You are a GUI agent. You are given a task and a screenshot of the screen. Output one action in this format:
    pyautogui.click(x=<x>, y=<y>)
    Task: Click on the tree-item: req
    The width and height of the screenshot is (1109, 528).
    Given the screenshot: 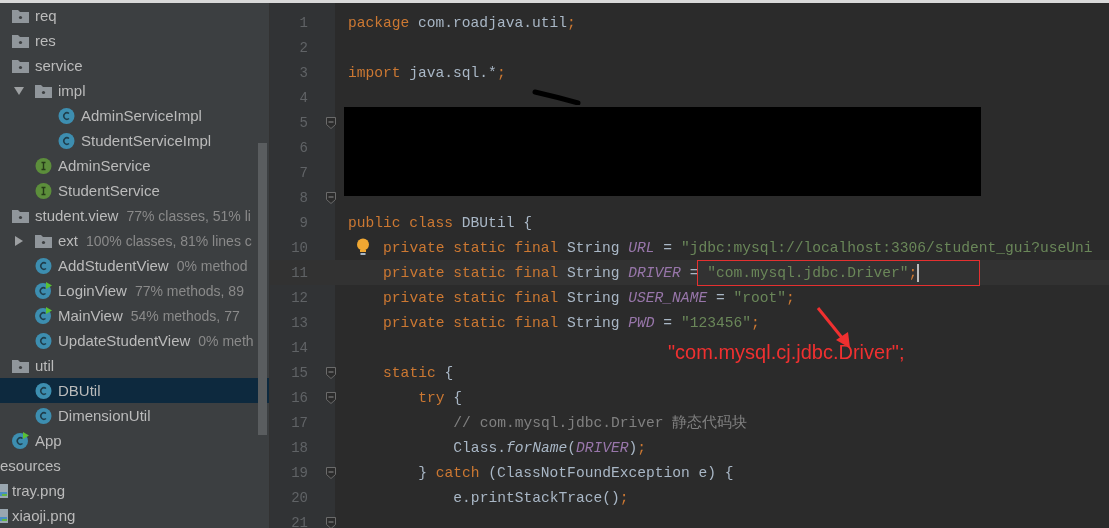 What is the action you would take?
    pyautogui.click(x=134, y=15)
    